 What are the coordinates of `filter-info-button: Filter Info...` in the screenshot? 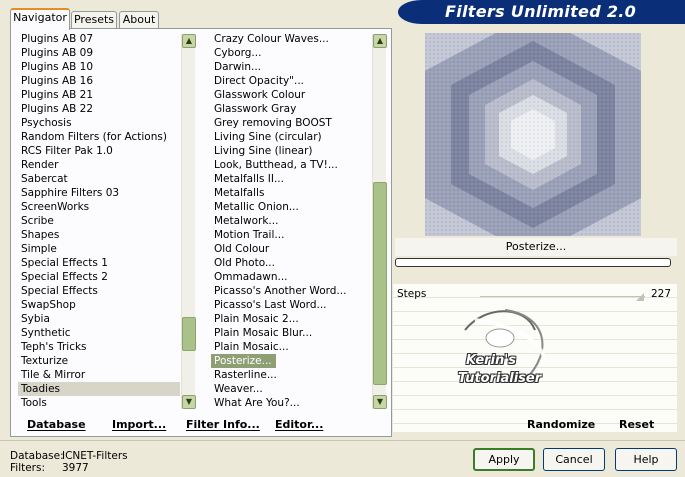 It's located at (223, 424).